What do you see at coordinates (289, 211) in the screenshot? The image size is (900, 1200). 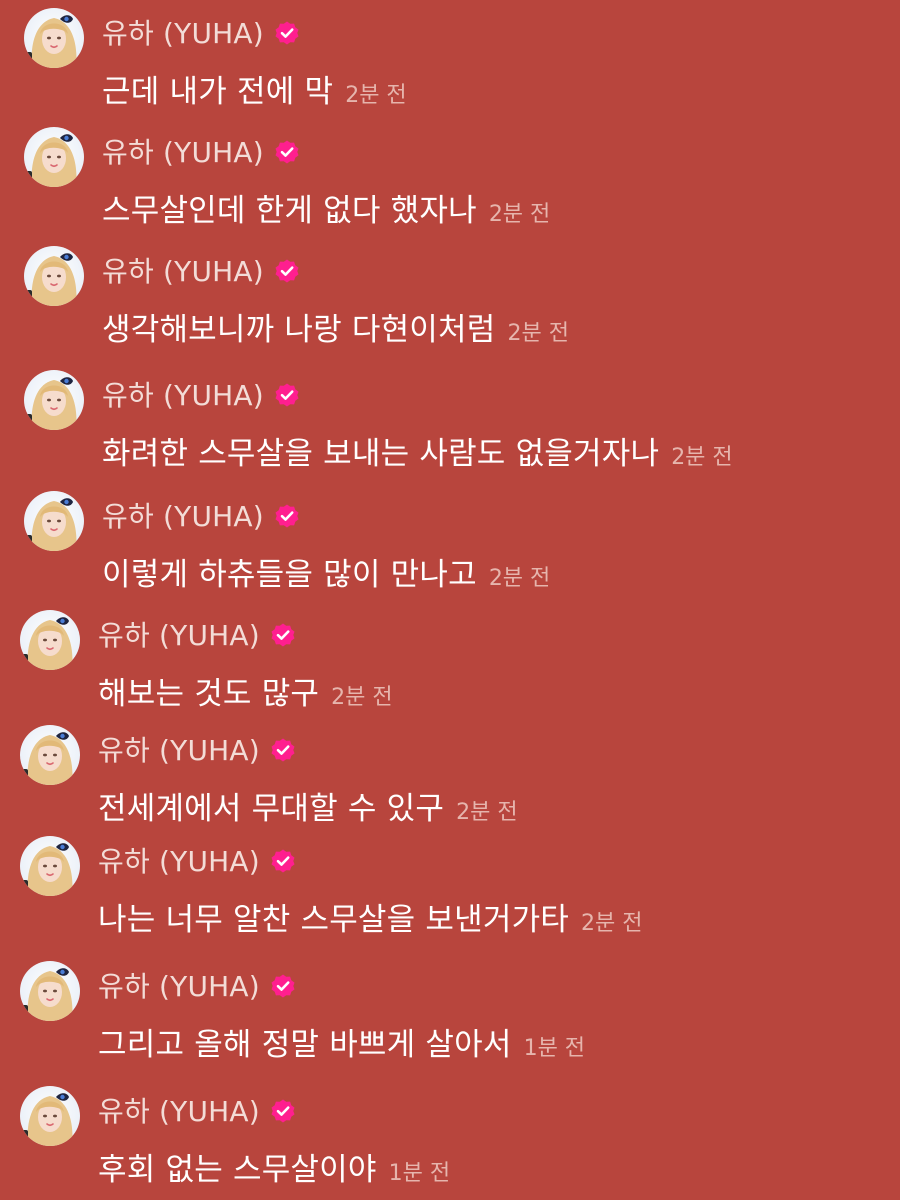 I see `message-text: 스무살인데 한게 없다 했자나` at bounding box center [289, 211].